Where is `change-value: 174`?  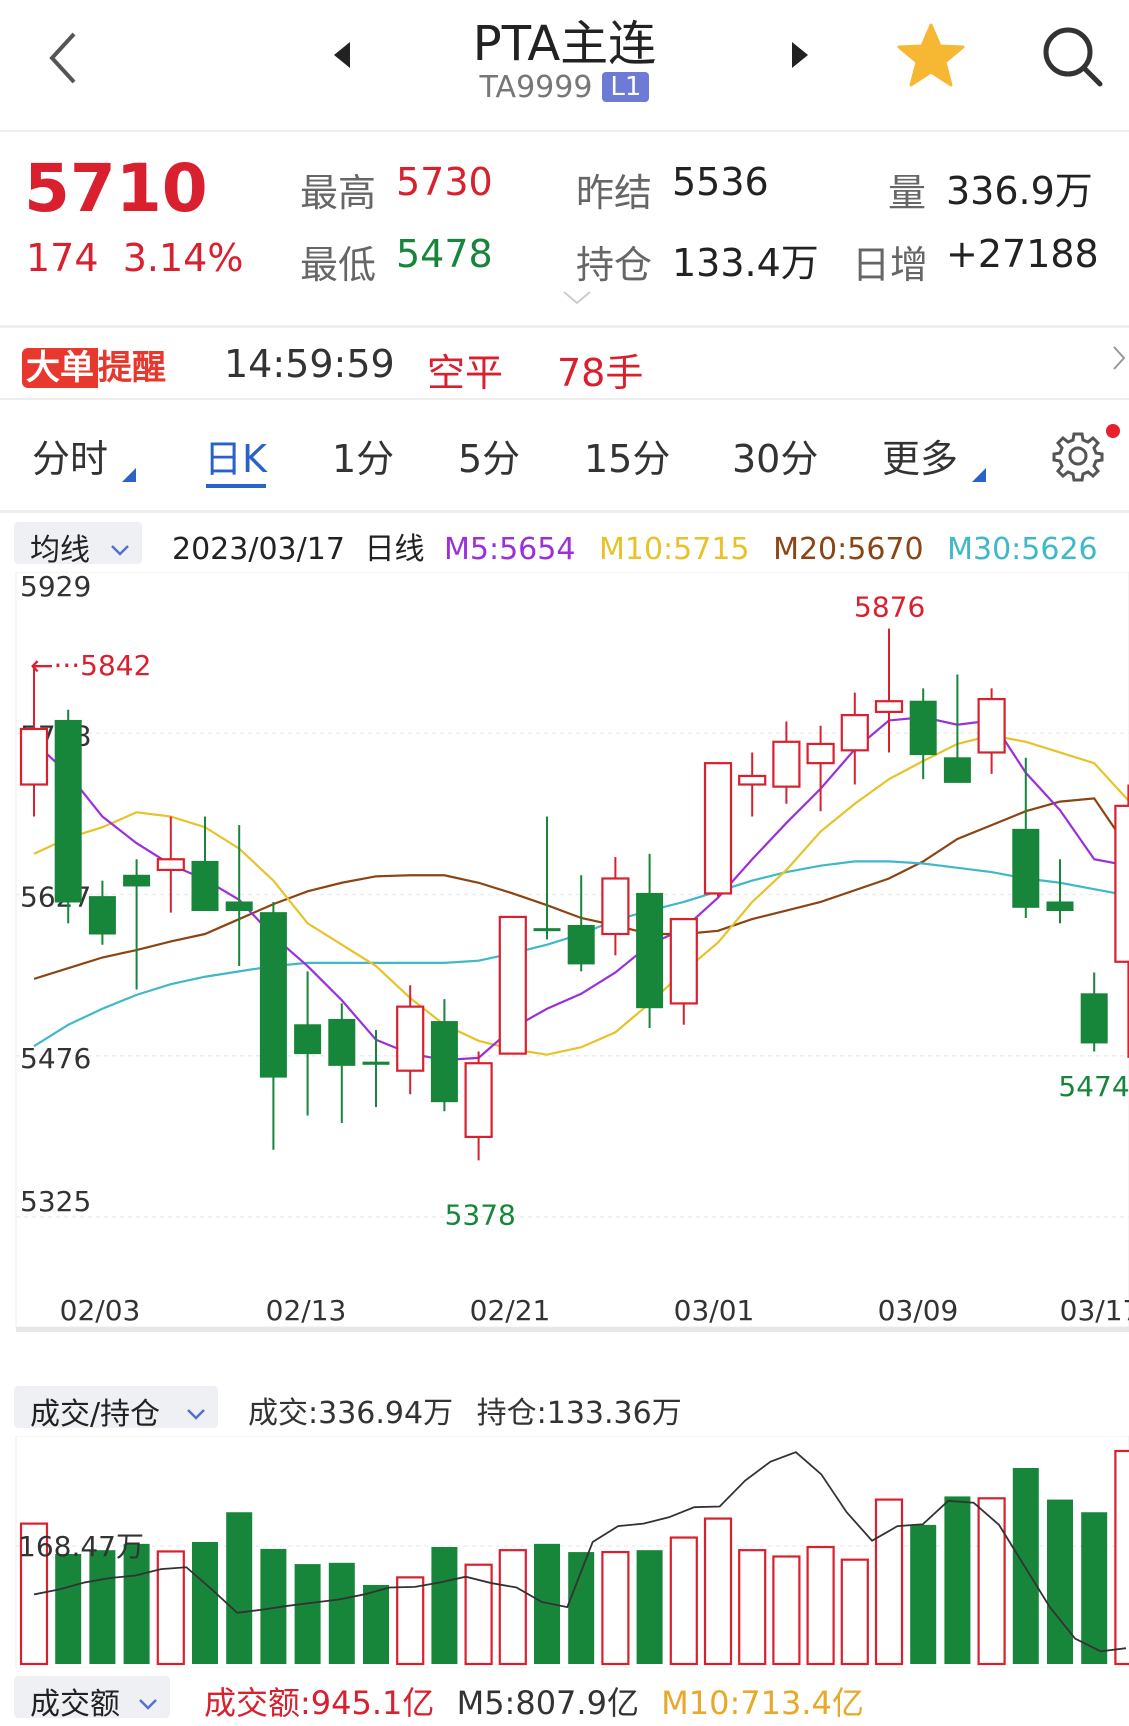 change-value: 174 is located at coordinates (62, 258).